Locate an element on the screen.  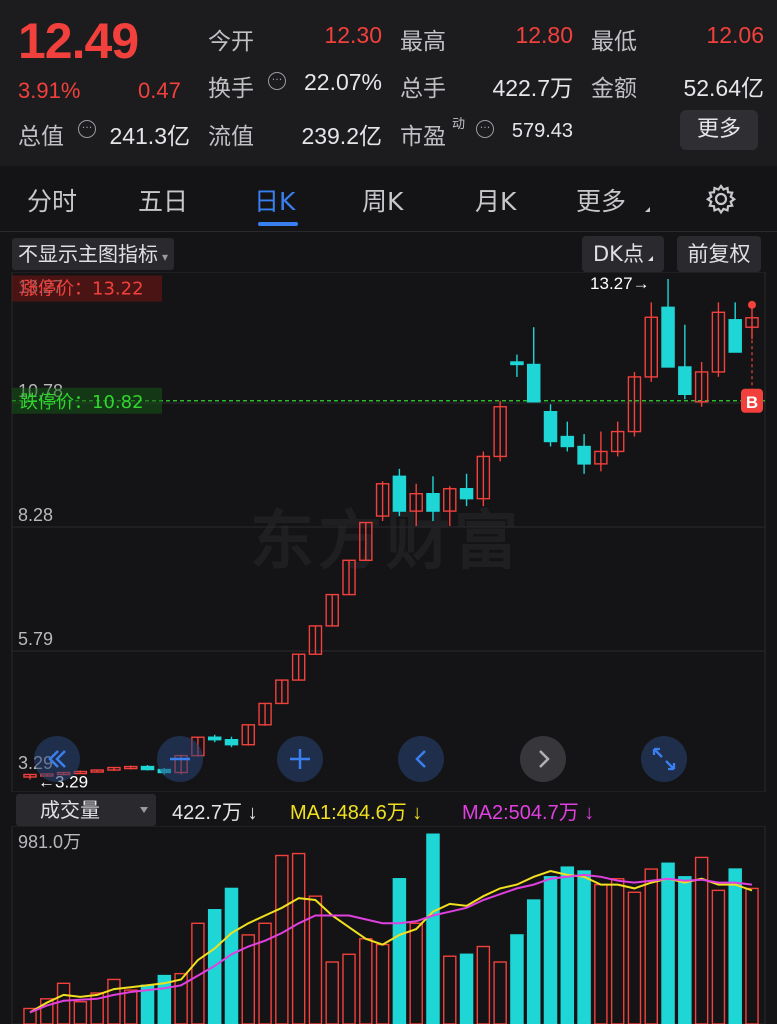
pe-label: 市盈 is located at coordinates (423, 137).